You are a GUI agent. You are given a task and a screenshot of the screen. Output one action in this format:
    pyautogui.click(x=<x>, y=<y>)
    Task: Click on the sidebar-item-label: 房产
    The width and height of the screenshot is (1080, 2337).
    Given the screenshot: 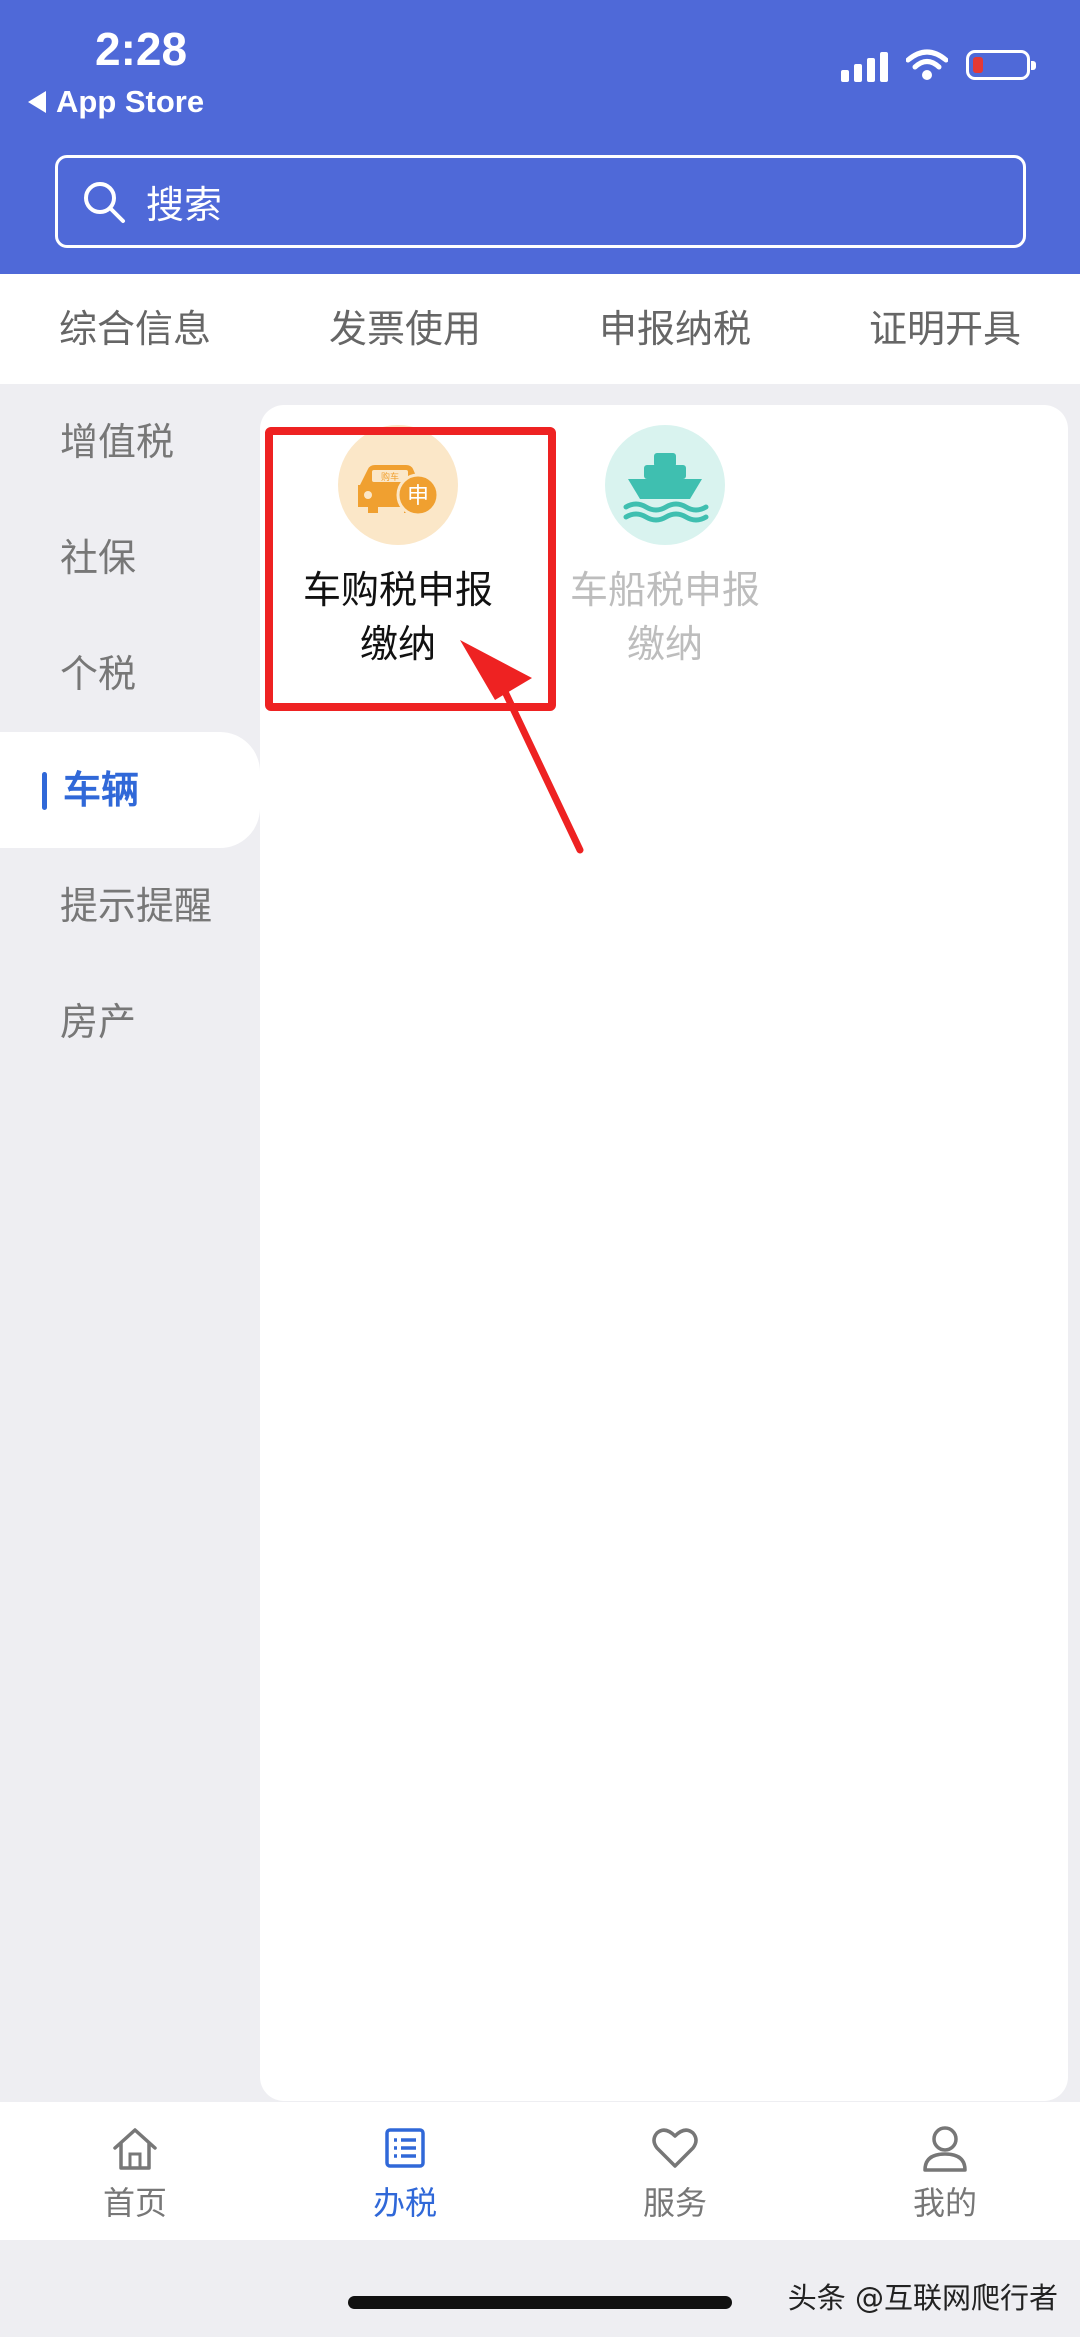 What is the action you would take?
    pyautogui.click(x=98, y=1022)
    